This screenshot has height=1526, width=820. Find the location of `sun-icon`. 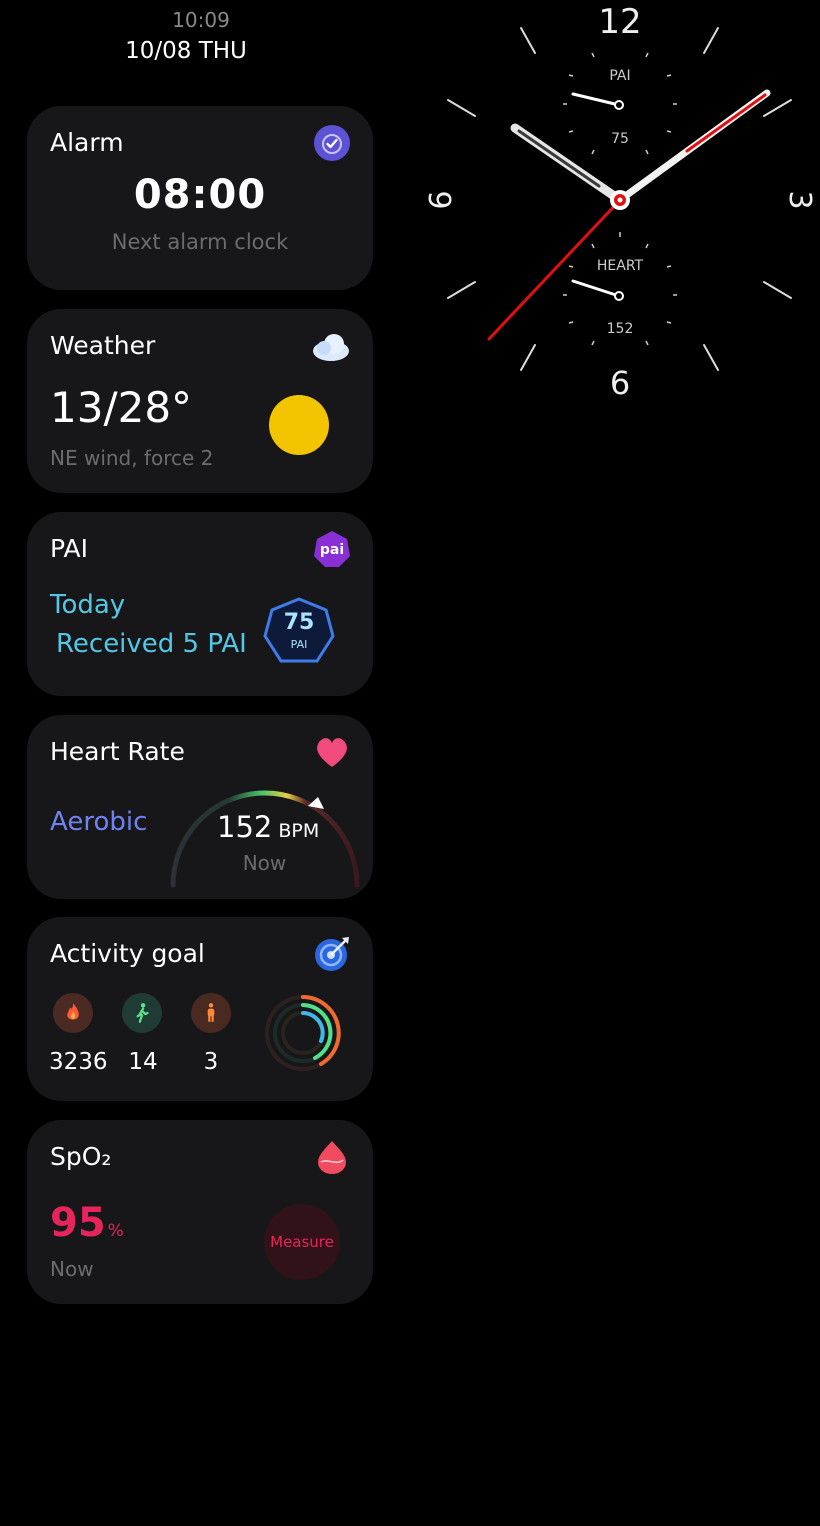

sun-icon is located at coordinates (299, 425).